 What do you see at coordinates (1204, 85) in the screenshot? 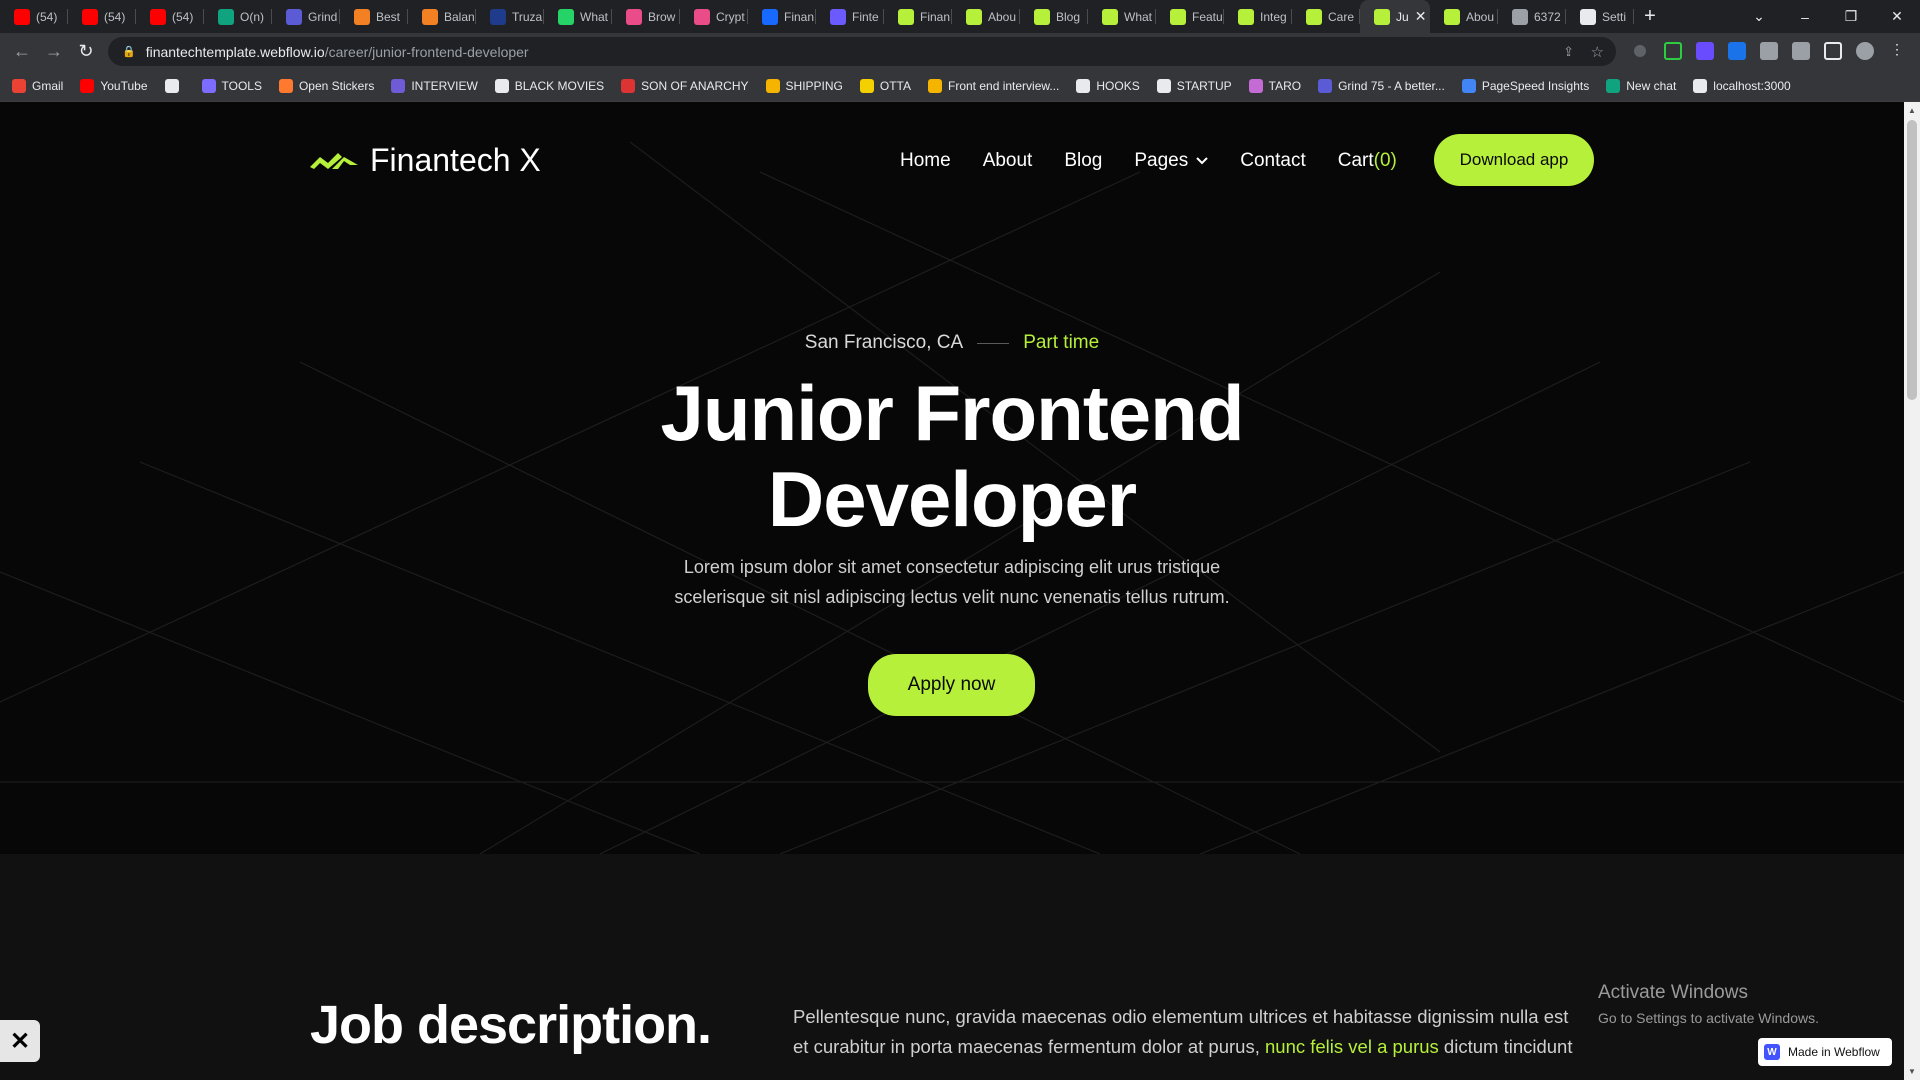
I see `bookmark-label: STARTUP` at bounding box center [1204, 85].